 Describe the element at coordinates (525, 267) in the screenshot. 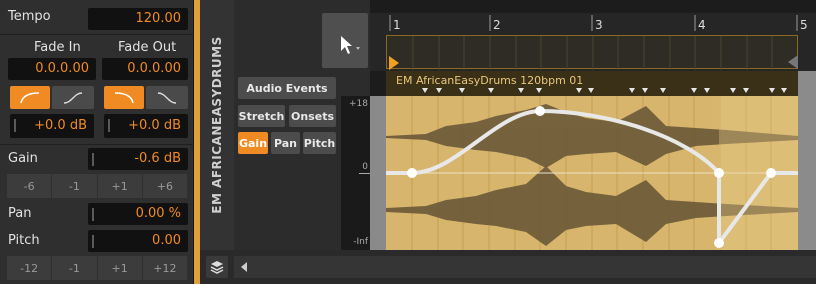

I see `horizontal-scrollbar` at that location.